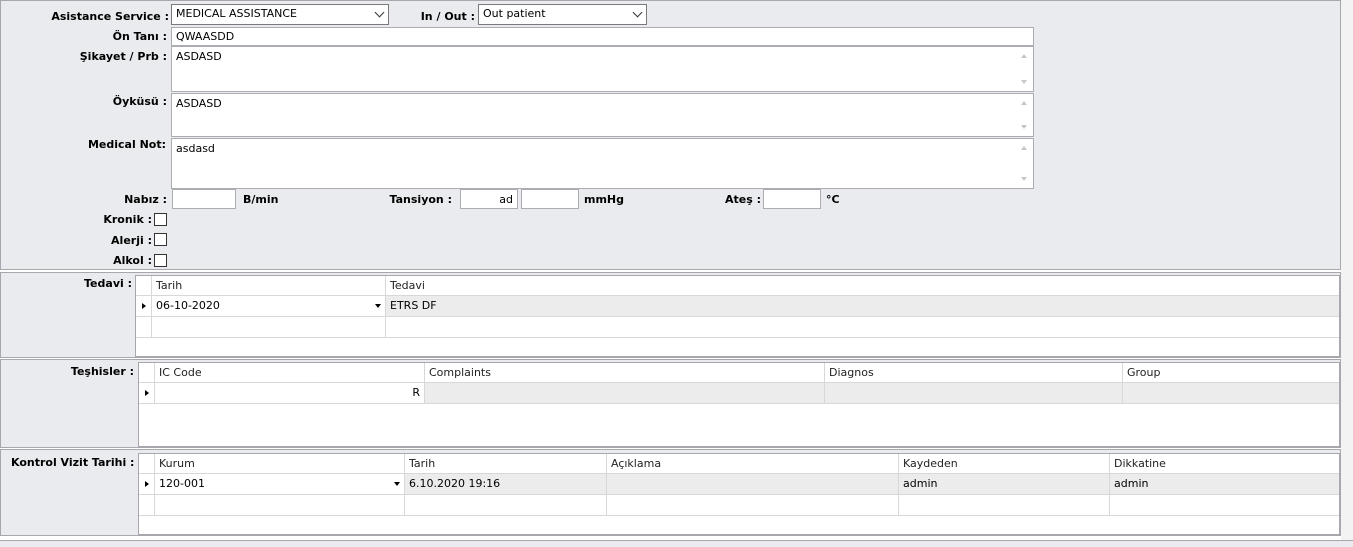 This screenshot has width=1353, height=547. What do you see at coordinates (676, 543) in the screenshot?
I see `bottom-border` at bounding box center [676, 543].